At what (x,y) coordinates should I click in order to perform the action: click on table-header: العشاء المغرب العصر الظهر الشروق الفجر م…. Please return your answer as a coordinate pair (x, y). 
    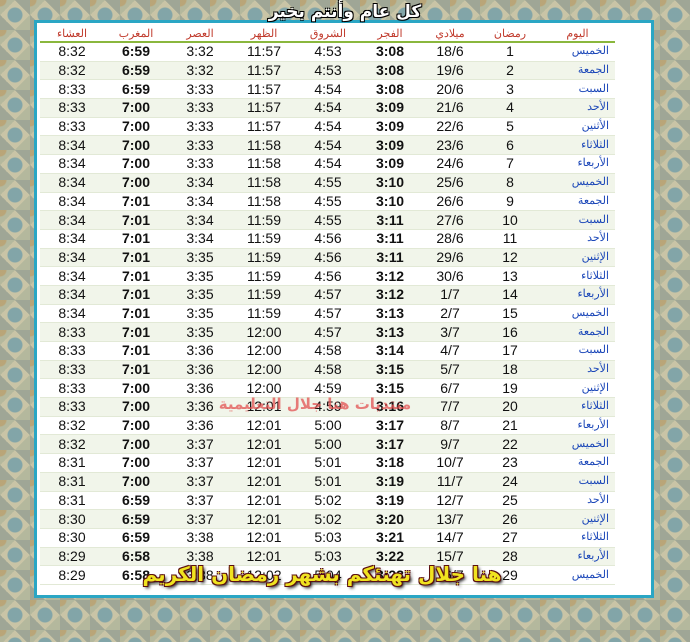
    Looking at the image, I should click on (327, 34).